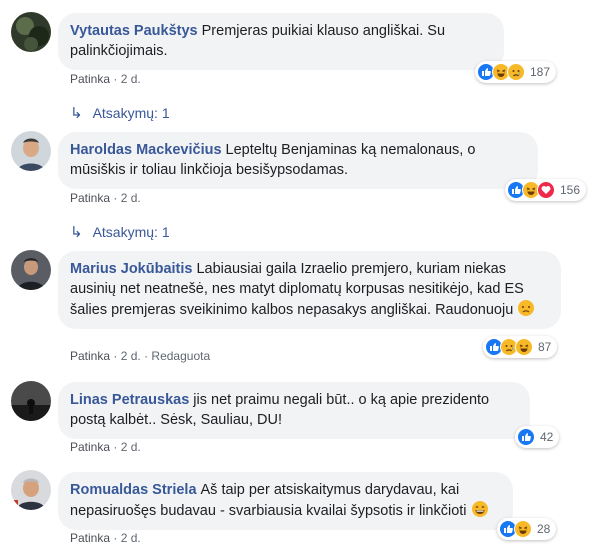 This screenshot has height=554, width=600. What do you see at coordinates (526, 308) in the screenshot?
I see `sad-face-emoji-icon` at bounding box center [526, 308].